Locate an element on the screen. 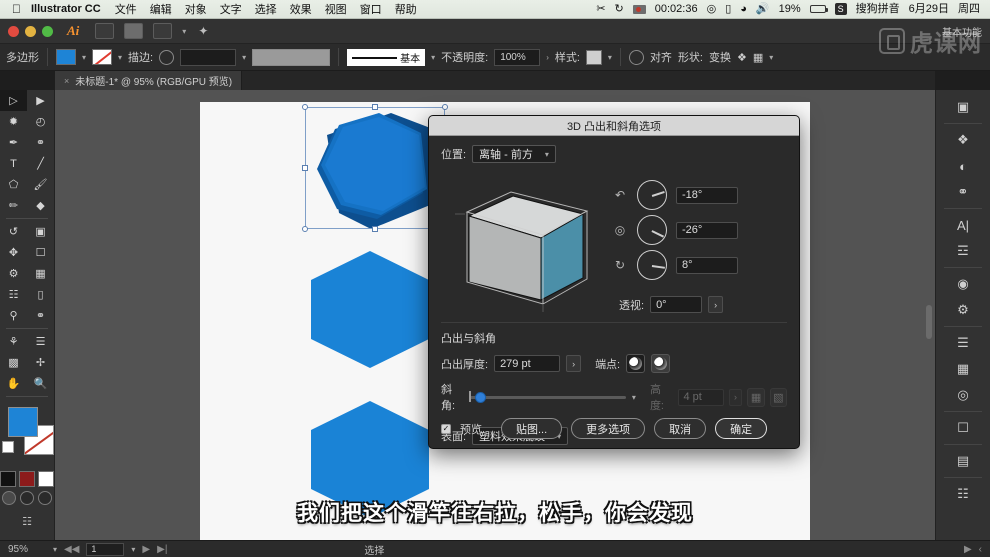 This screenshot has width=990, height=557. y-rotation-field: -26° is located at coordinates (707, 230).